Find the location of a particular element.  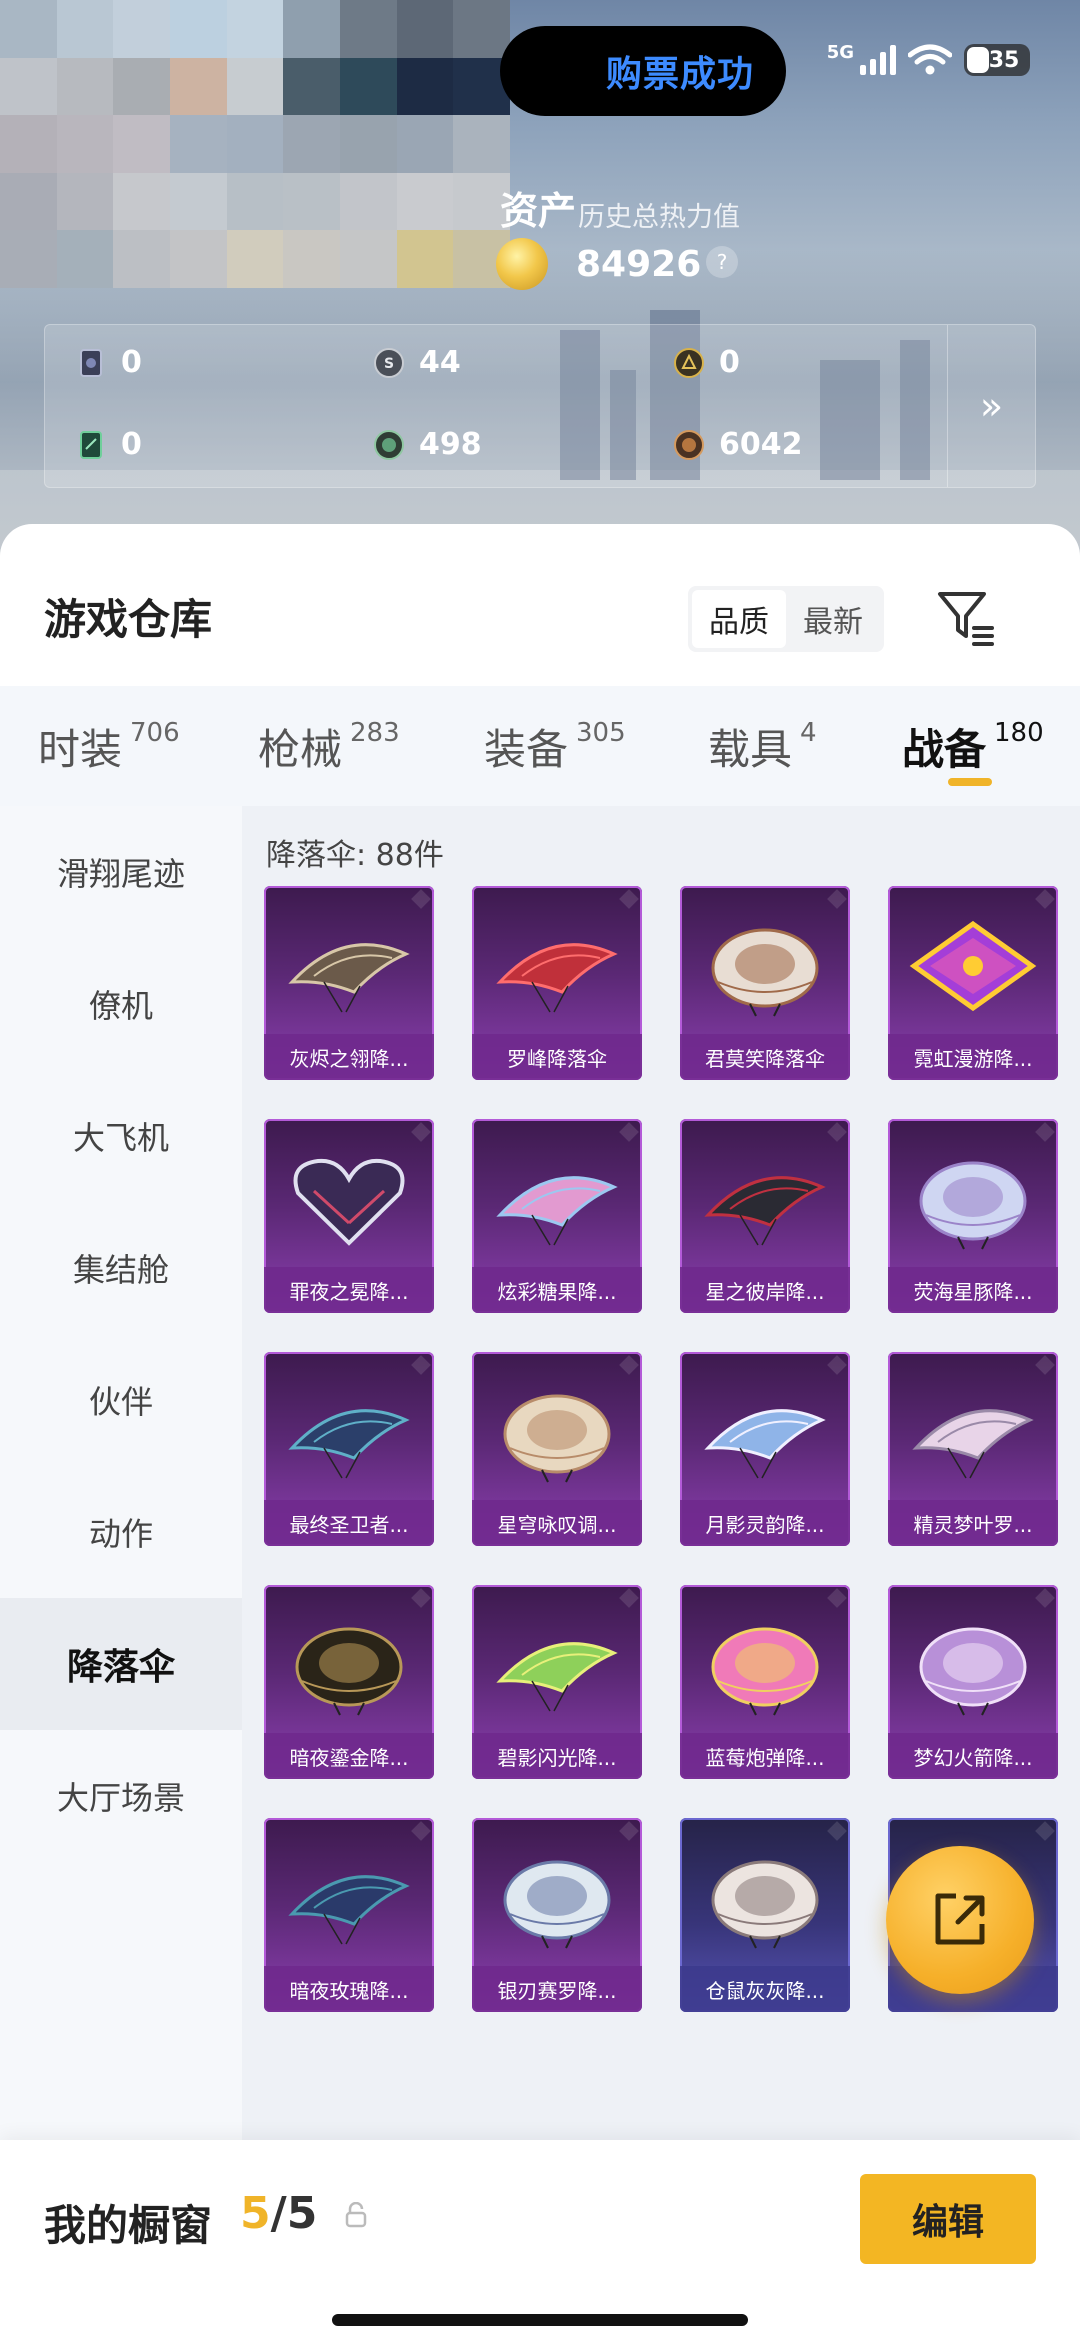

silver-coin-icon: S is located at coordinates (389, 362).